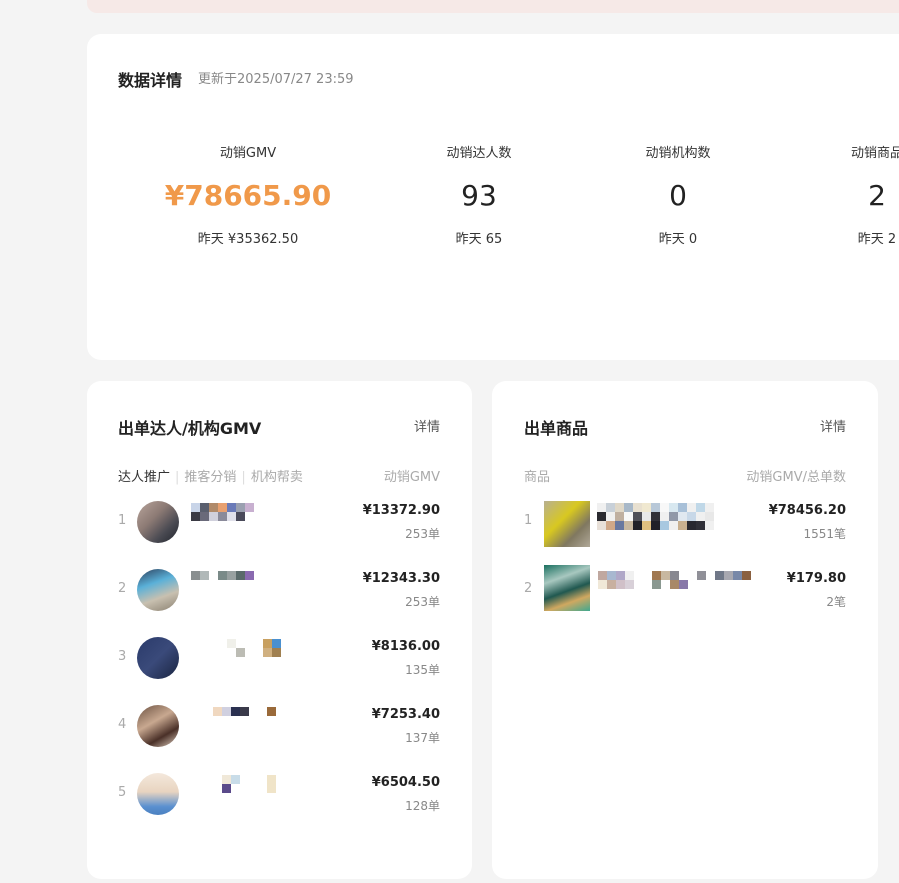  Describe the element at coordinates (877, 239) in the screenshot. I see `metric-yesterday: 昨天 2` at that location.